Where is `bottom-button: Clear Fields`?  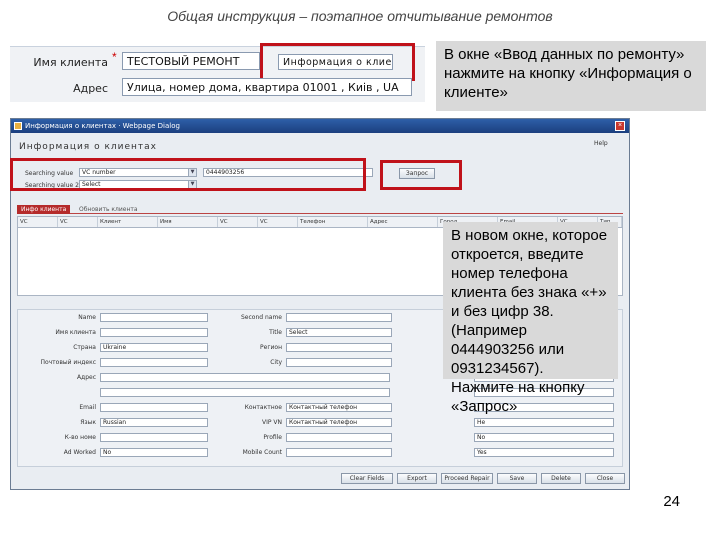
bottom-button: Clear Fields is located at coordinates (367, 478).